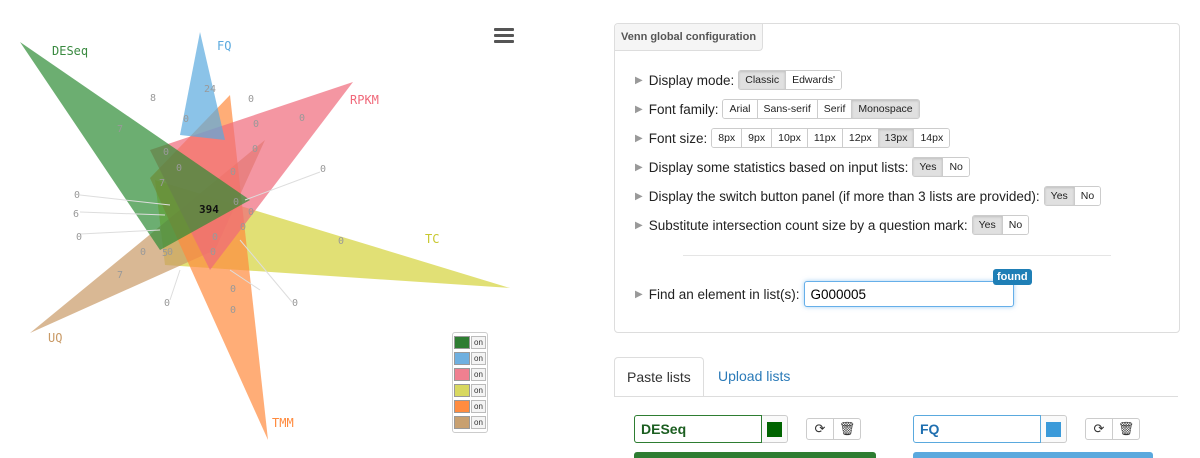  I want to click on option-button-14px: 14px, so click(932, 138).